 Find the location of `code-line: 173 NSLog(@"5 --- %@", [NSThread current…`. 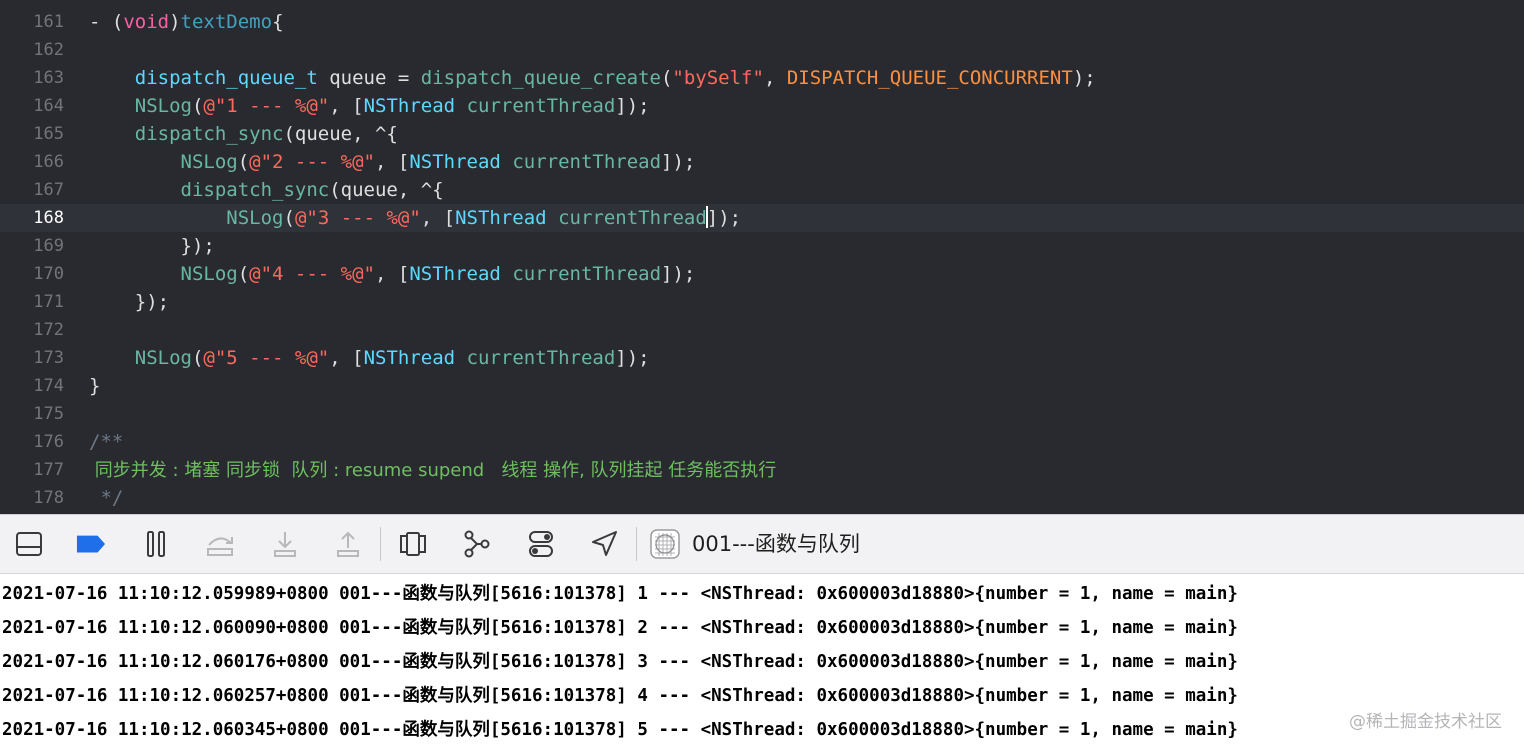

code-line: 173 NSLog(@"5 --- %@", [NSThread current… is located at coordinates (762, 358).